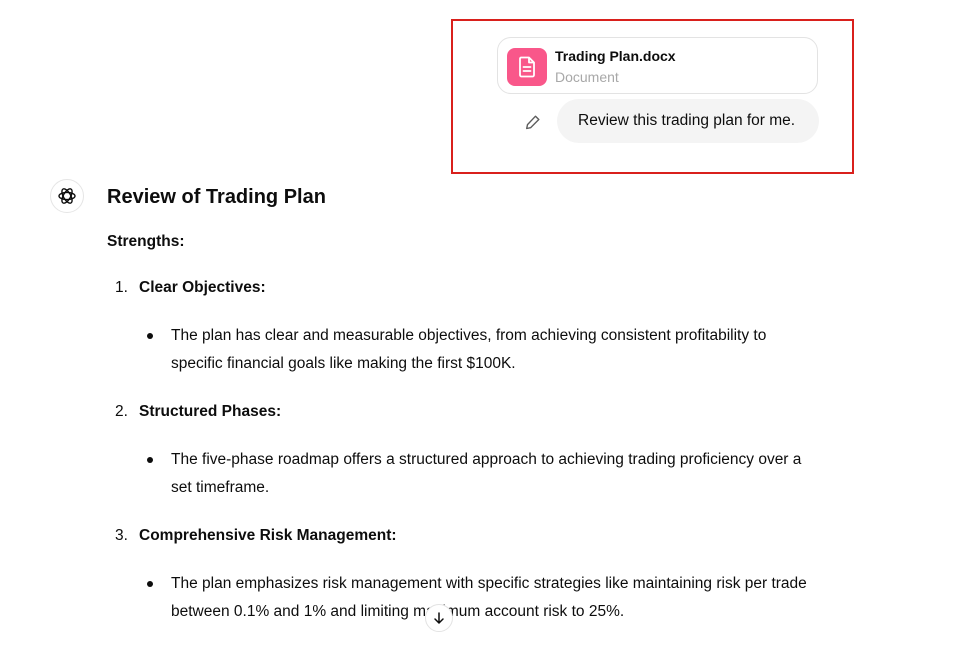 The height and width of the screenshot is (651, 966). I want to click on arrow-down-icon, so click(439, 618).